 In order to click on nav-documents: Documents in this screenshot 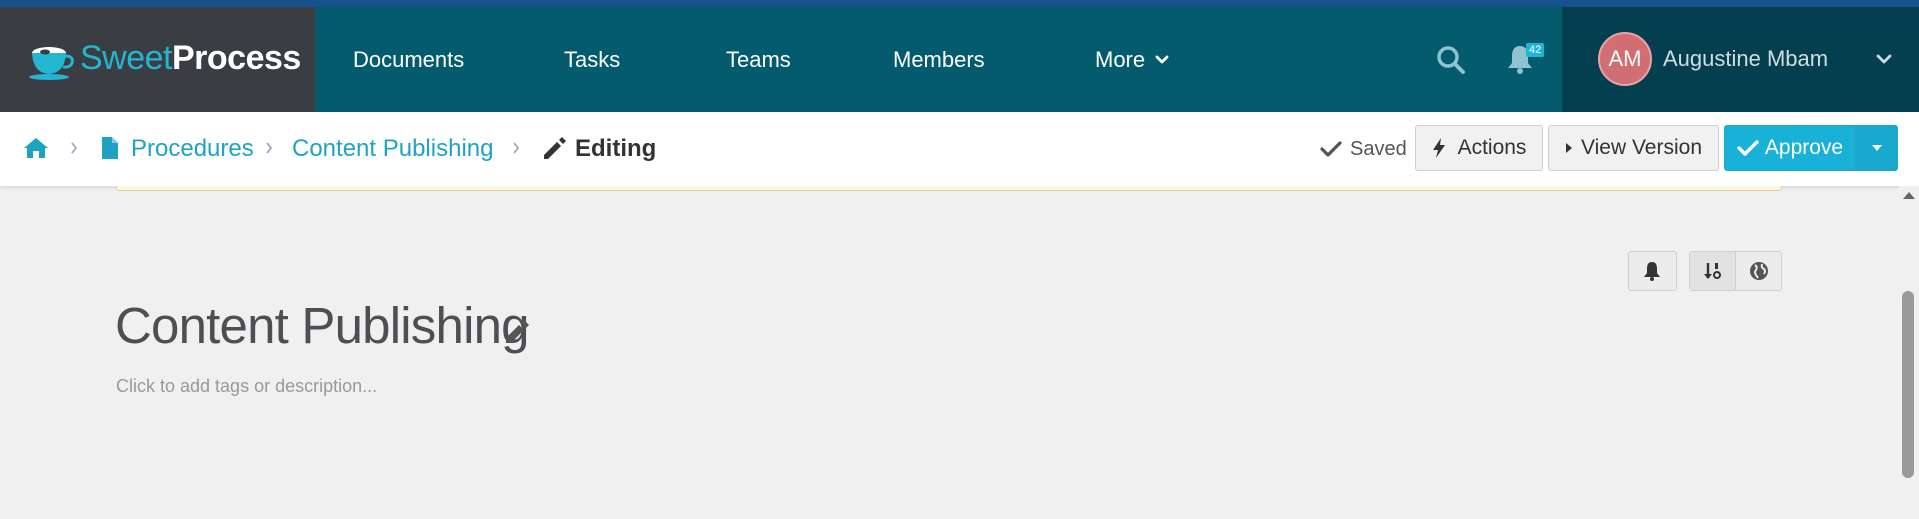, I will do `click(408, 59)`.